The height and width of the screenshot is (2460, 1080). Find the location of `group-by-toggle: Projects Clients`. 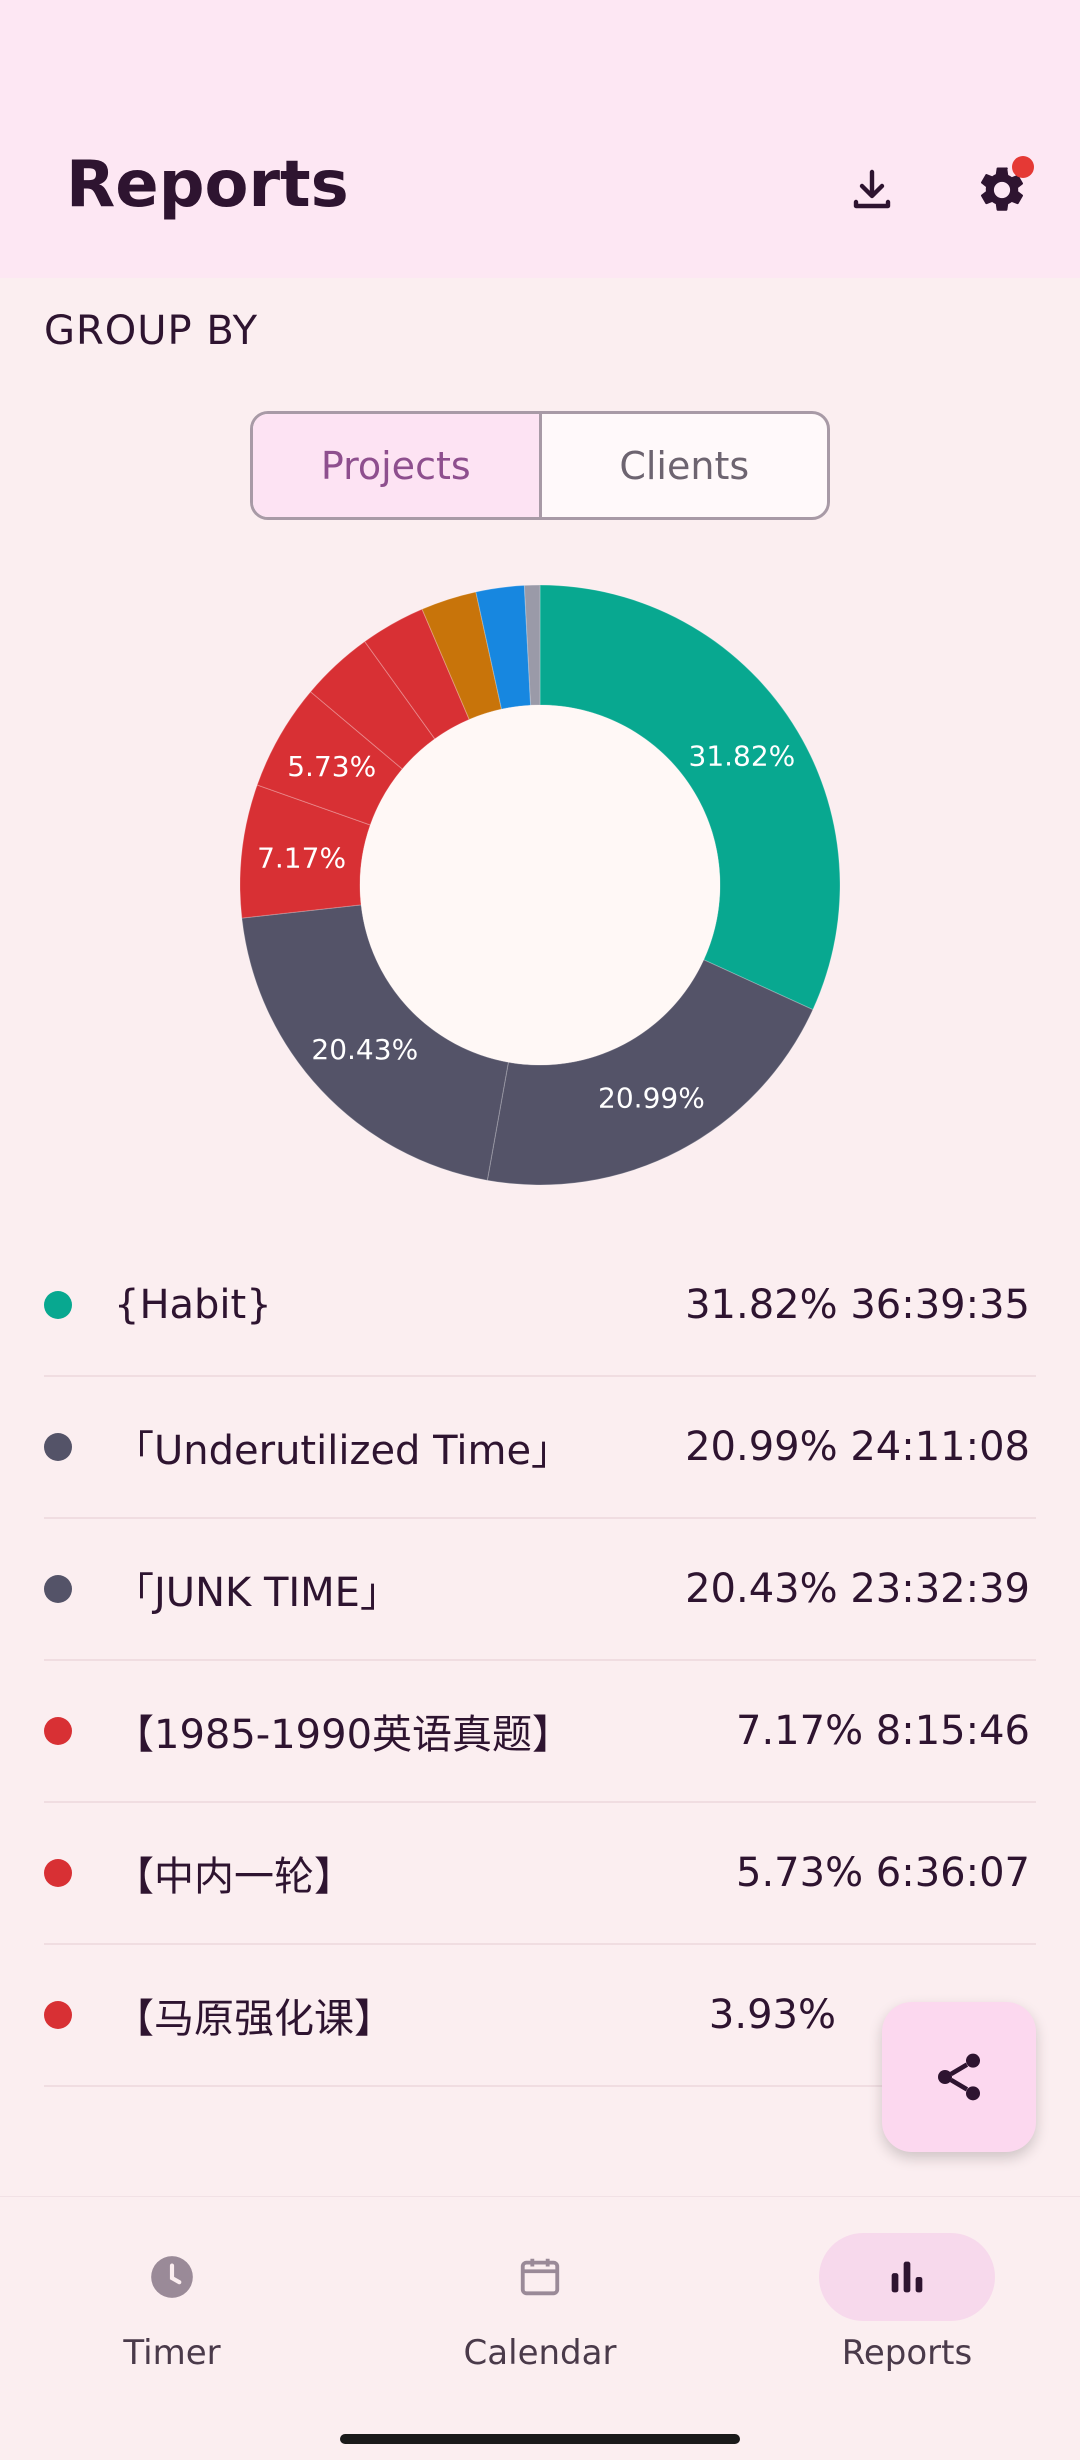

group-by-toggle: Projects Clients is located at coordinates (540, 465).